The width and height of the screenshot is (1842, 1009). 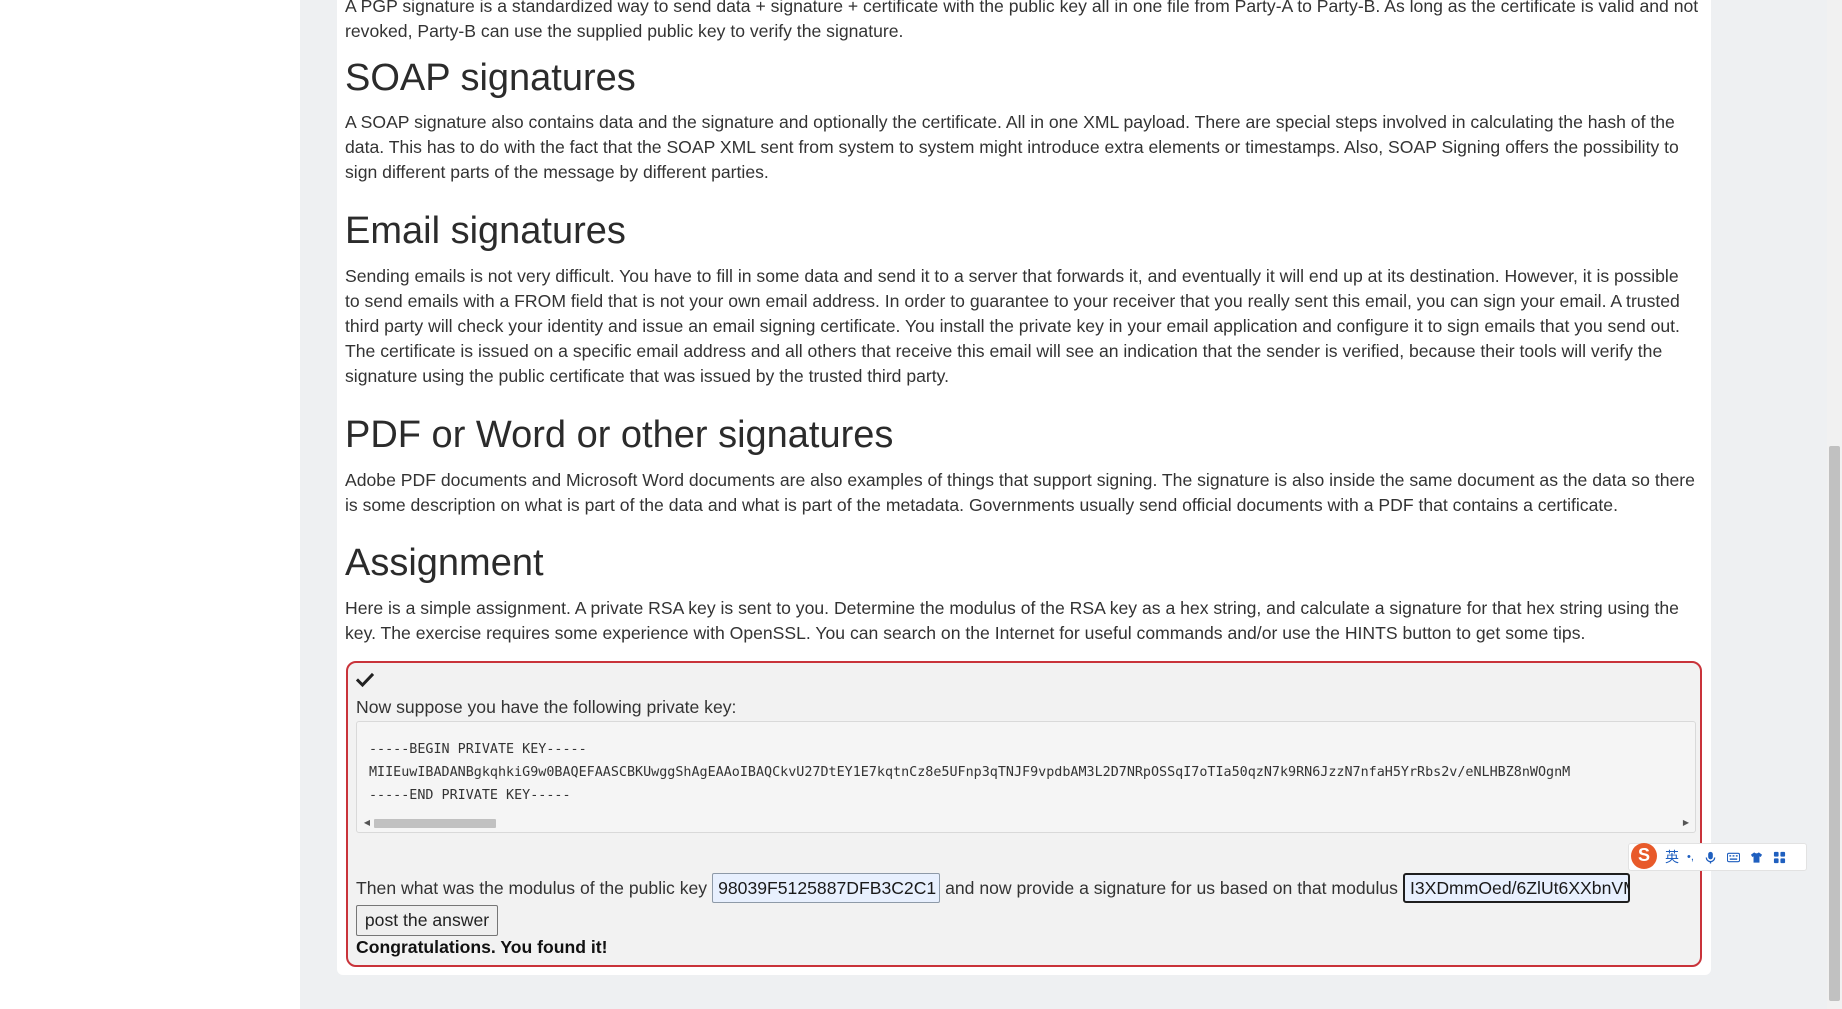 I want to click on heading-pdf-signatures: PDF or Word or other signatures, so click(x=619, y=435).